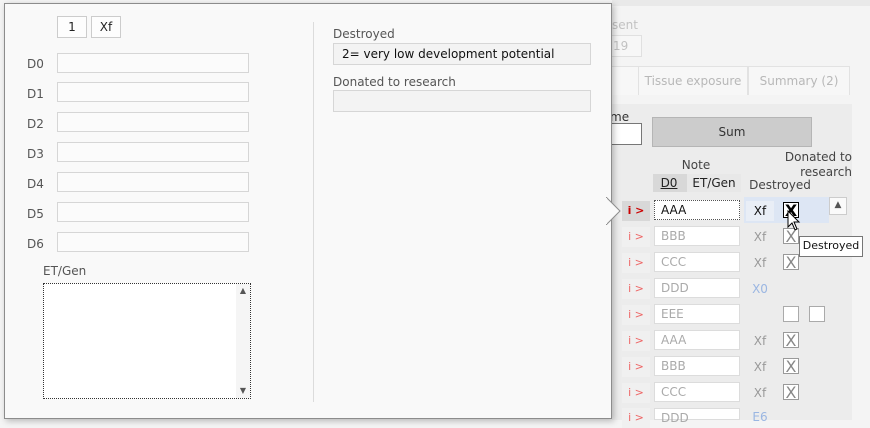  What do you see at coordinates (153, 63) in the screenshot?
I see `day-field-d0` at bounding box center [153, 63].